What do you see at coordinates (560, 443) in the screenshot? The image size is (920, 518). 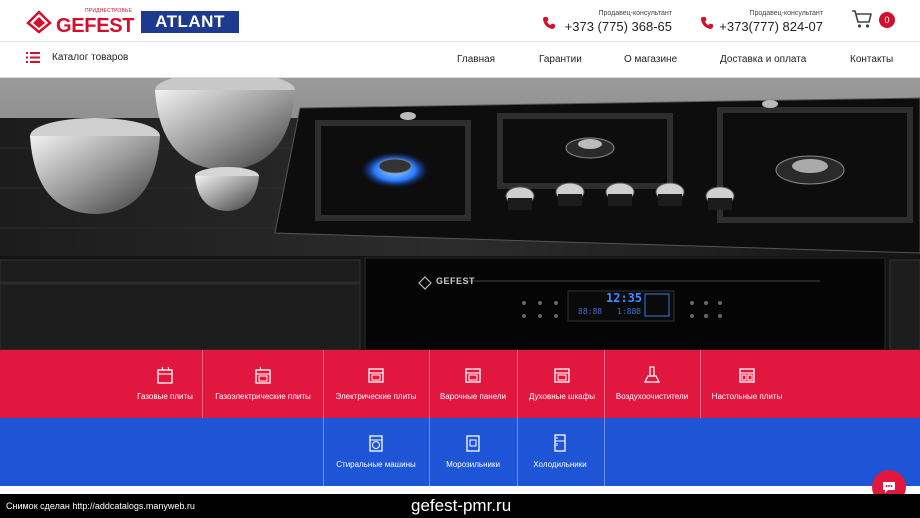 I see `fridge-icon` at bounding box center [560, 443].